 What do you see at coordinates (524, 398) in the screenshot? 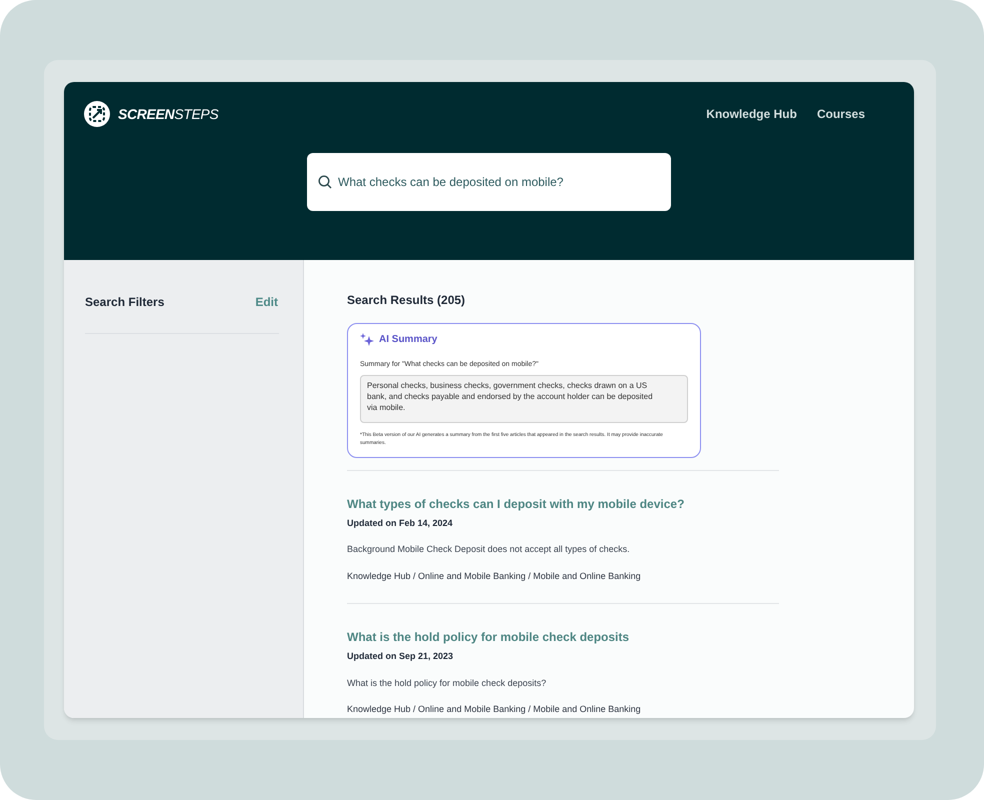
I see `summary-answer: Personal checks, business checks, government checks, checks drawn on a US bank, and checks payable and endorsed by the account holder can be deposited via mobile.` at bounding box center [524, 398].